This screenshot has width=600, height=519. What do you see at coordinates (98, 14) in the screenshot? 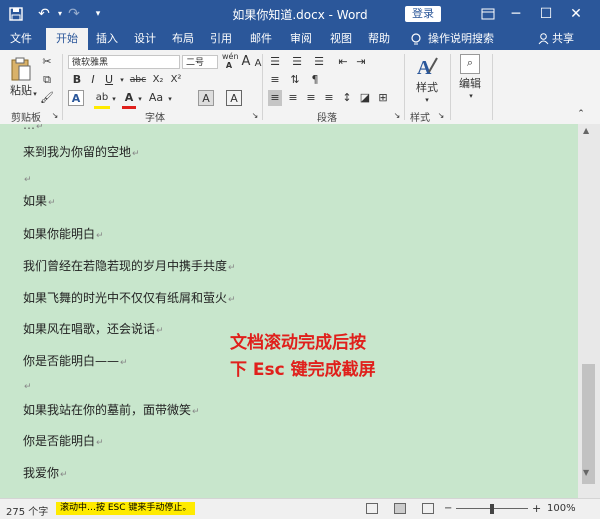
I see `customize-quick-access-icon: ▾` at bounding box center [98, 14].